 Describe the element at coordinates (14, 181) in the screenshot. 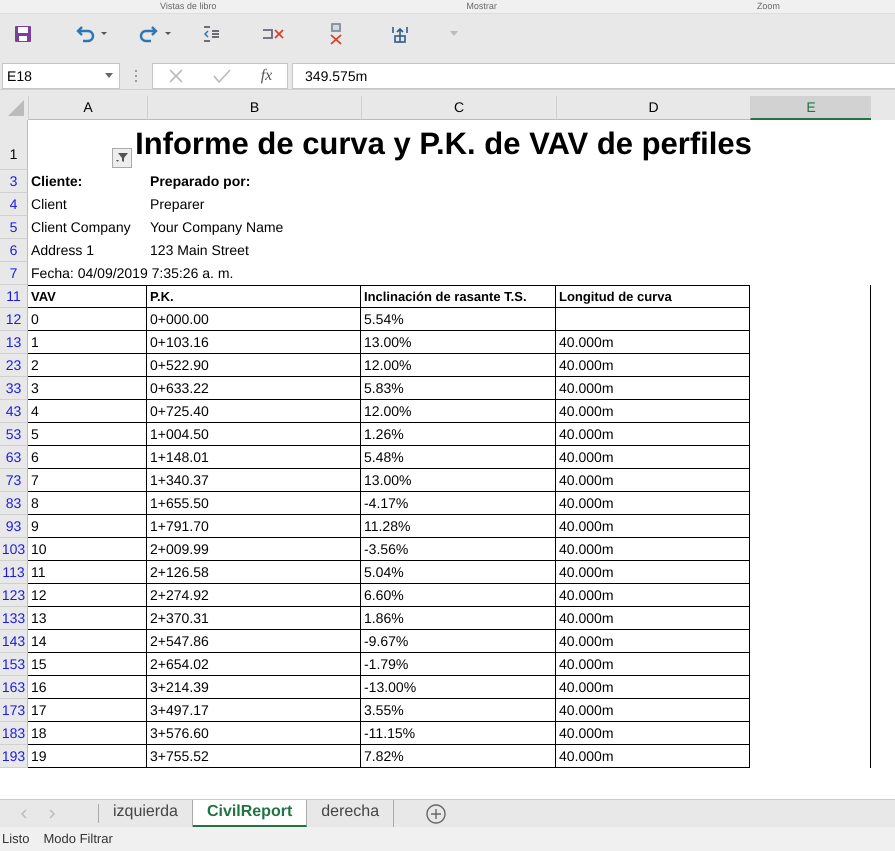

I see `row-header: 3` at that location.